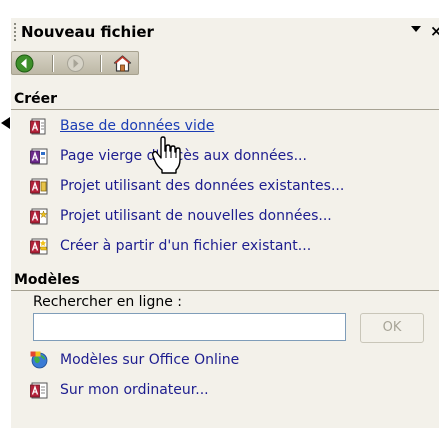 The width and height of the screenshot is (439, 428). I want to click on create-item-blank-database: Base de données vide, so click(234, 127).